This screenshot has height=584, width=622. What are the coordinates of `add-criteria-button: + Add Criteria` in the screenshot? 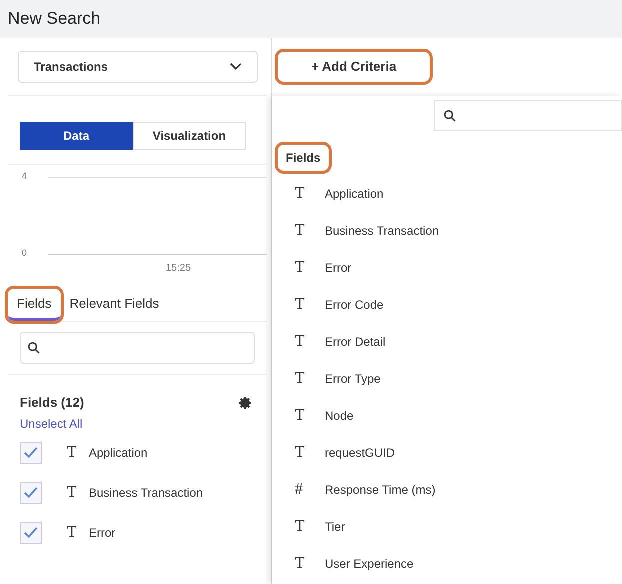 It's located at (354, 67).